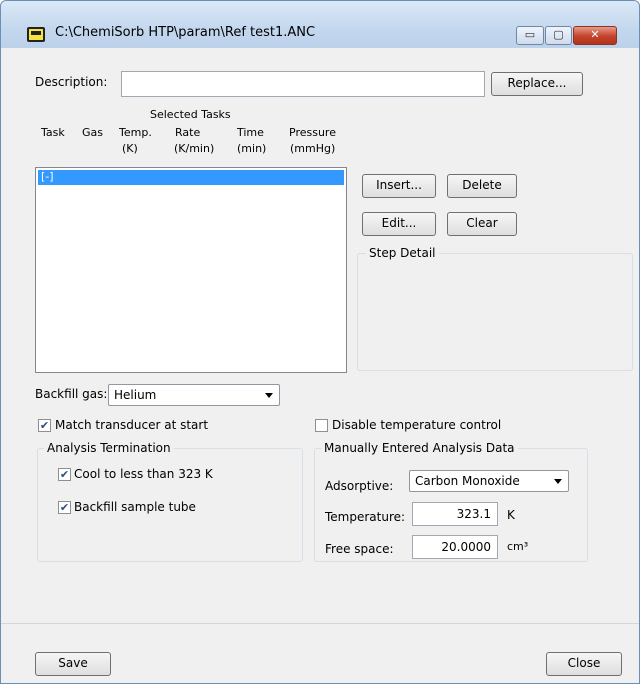  What do you see at coordinates (518, 546) in the screenshot?
I see `free-space-unit: cm³` at bounding box center [518, 546].